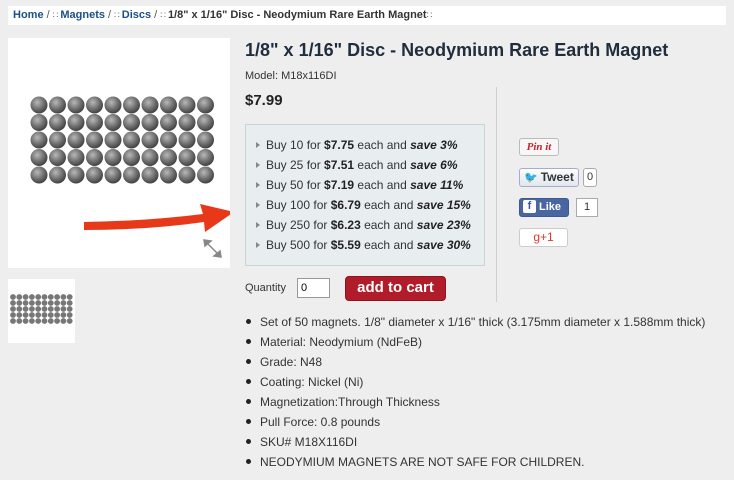 The image size is (734, 480). What do you see at coordinates (339, 145) in the screenshot?
I see `discount-price: $7.75` at bounding box center [339, 145].